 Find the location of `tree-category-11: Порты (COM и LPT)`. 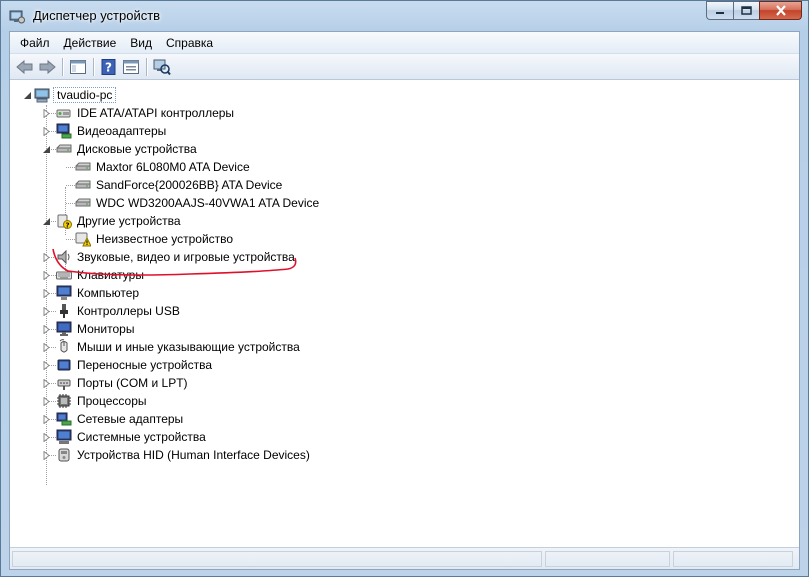

tree-category-11: Порты (COM и LPT) is located at coordinates (123, 383).